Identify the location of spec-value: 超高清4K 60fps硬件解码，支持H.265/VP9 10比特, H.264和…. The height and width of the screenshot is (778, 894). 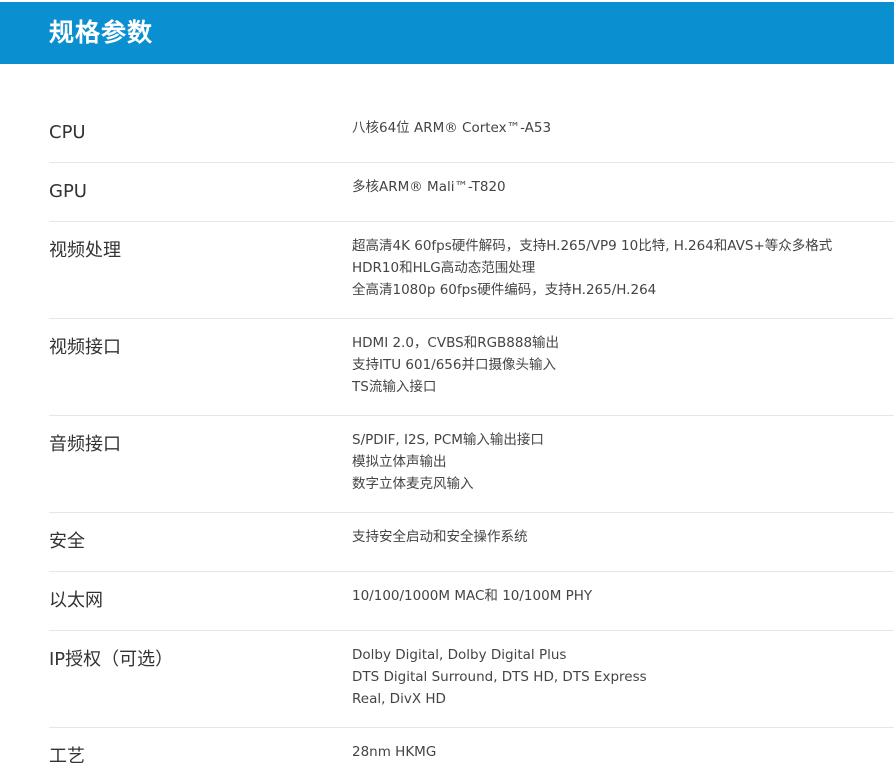
(592, 246).